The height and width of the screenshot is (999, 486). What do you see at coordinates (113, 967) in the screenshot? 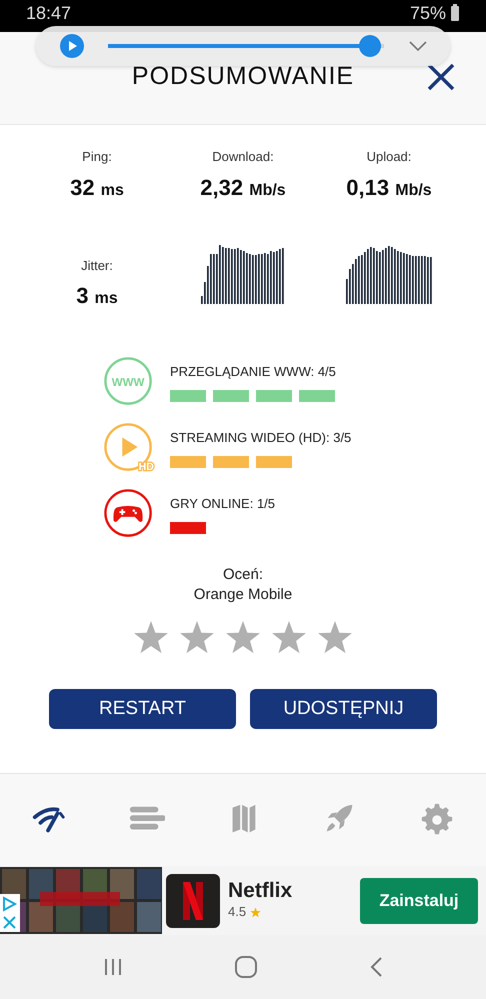
I see `recent-apps-icon` at bounding box center [113, 967].